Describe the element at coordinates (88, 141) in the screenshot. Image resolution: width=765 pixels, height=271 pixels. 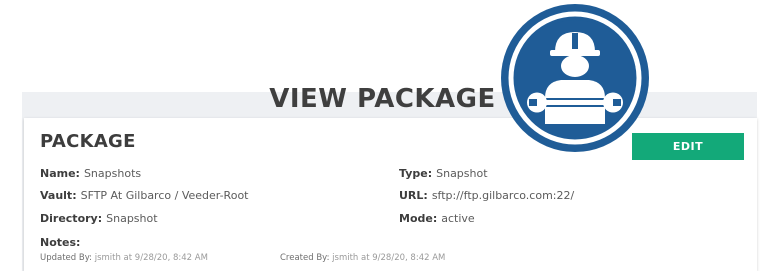
I see `package-heading: PACKAGE` at that location.